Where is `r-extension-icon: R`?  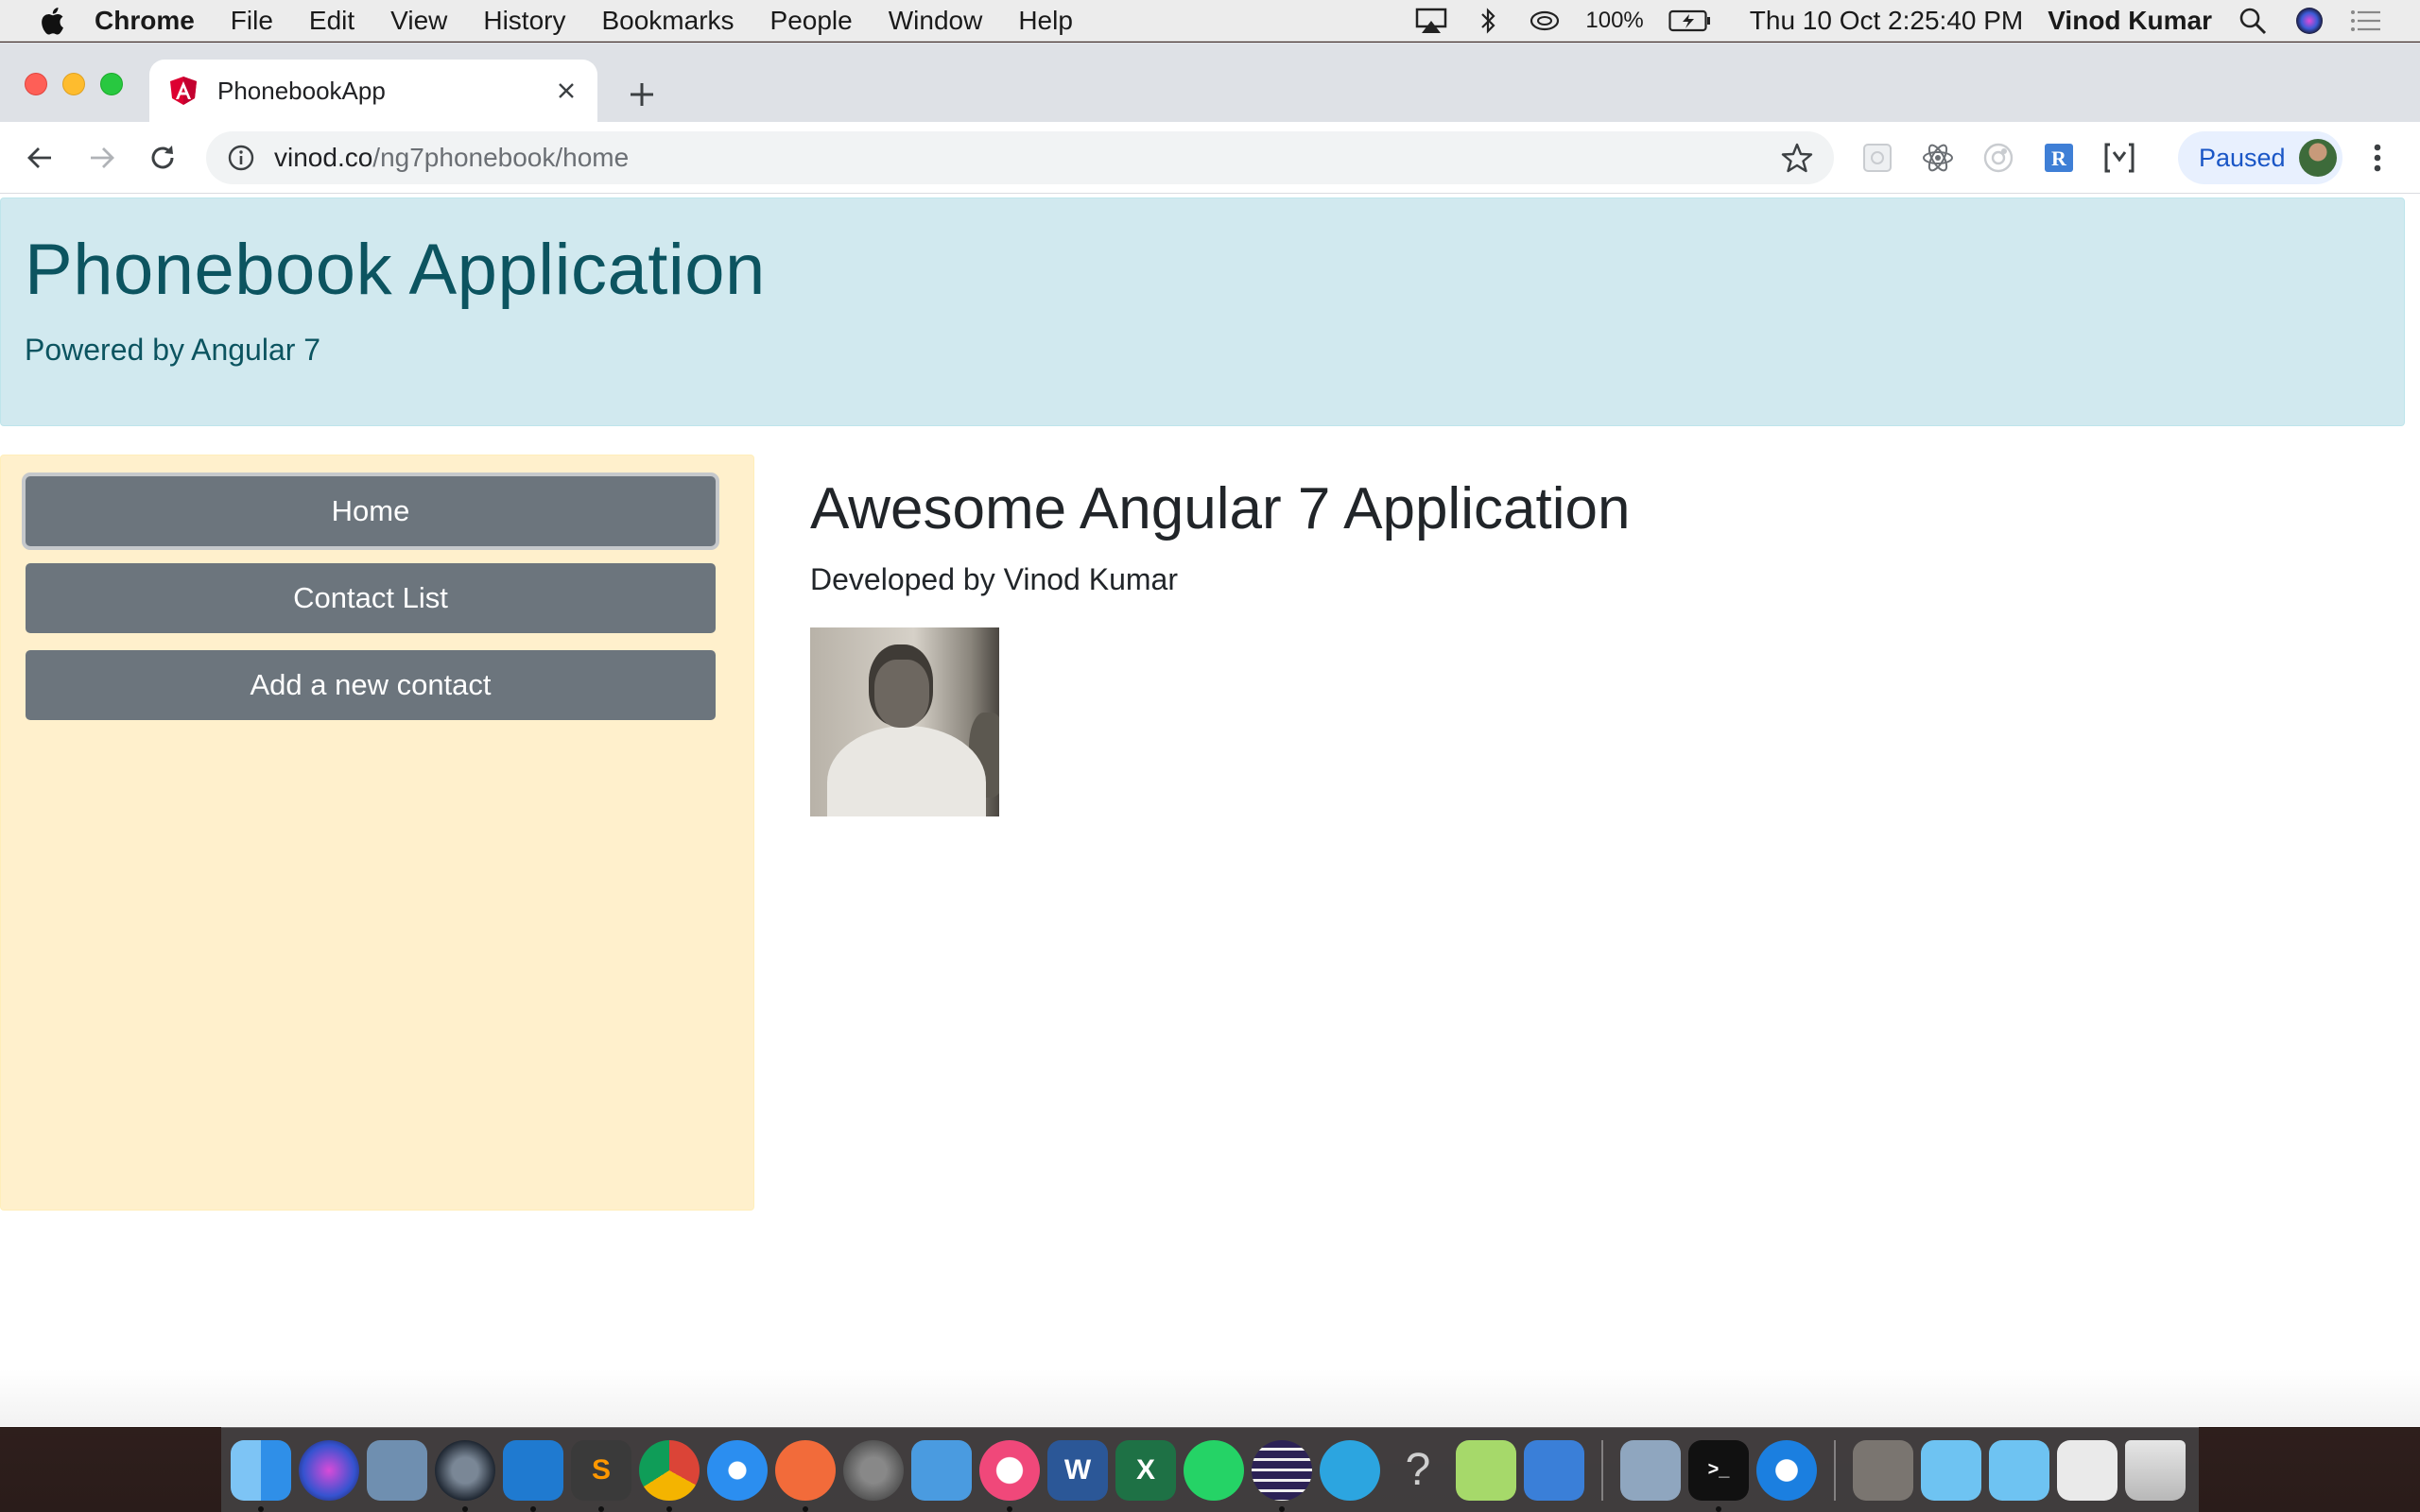 r-extension-icon: R is located at coordinates (2059, 158).